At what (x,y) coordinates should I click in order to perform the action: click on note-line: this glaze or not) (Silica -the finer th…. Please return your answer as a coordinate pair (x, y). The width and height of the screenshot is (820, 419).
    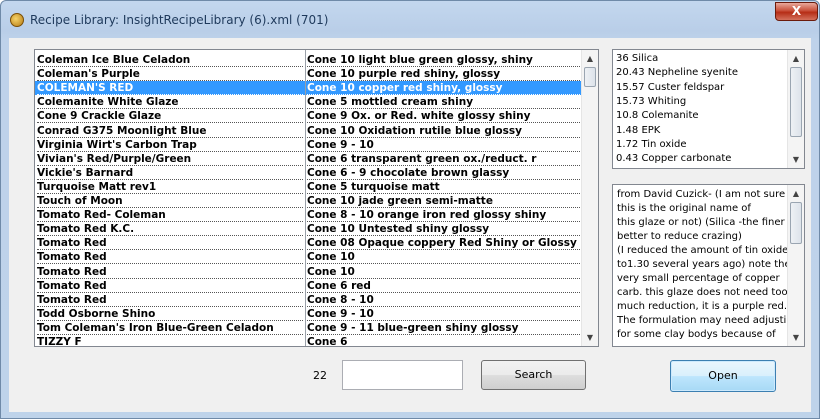
    Looking at the image, I should click on (711, 222).